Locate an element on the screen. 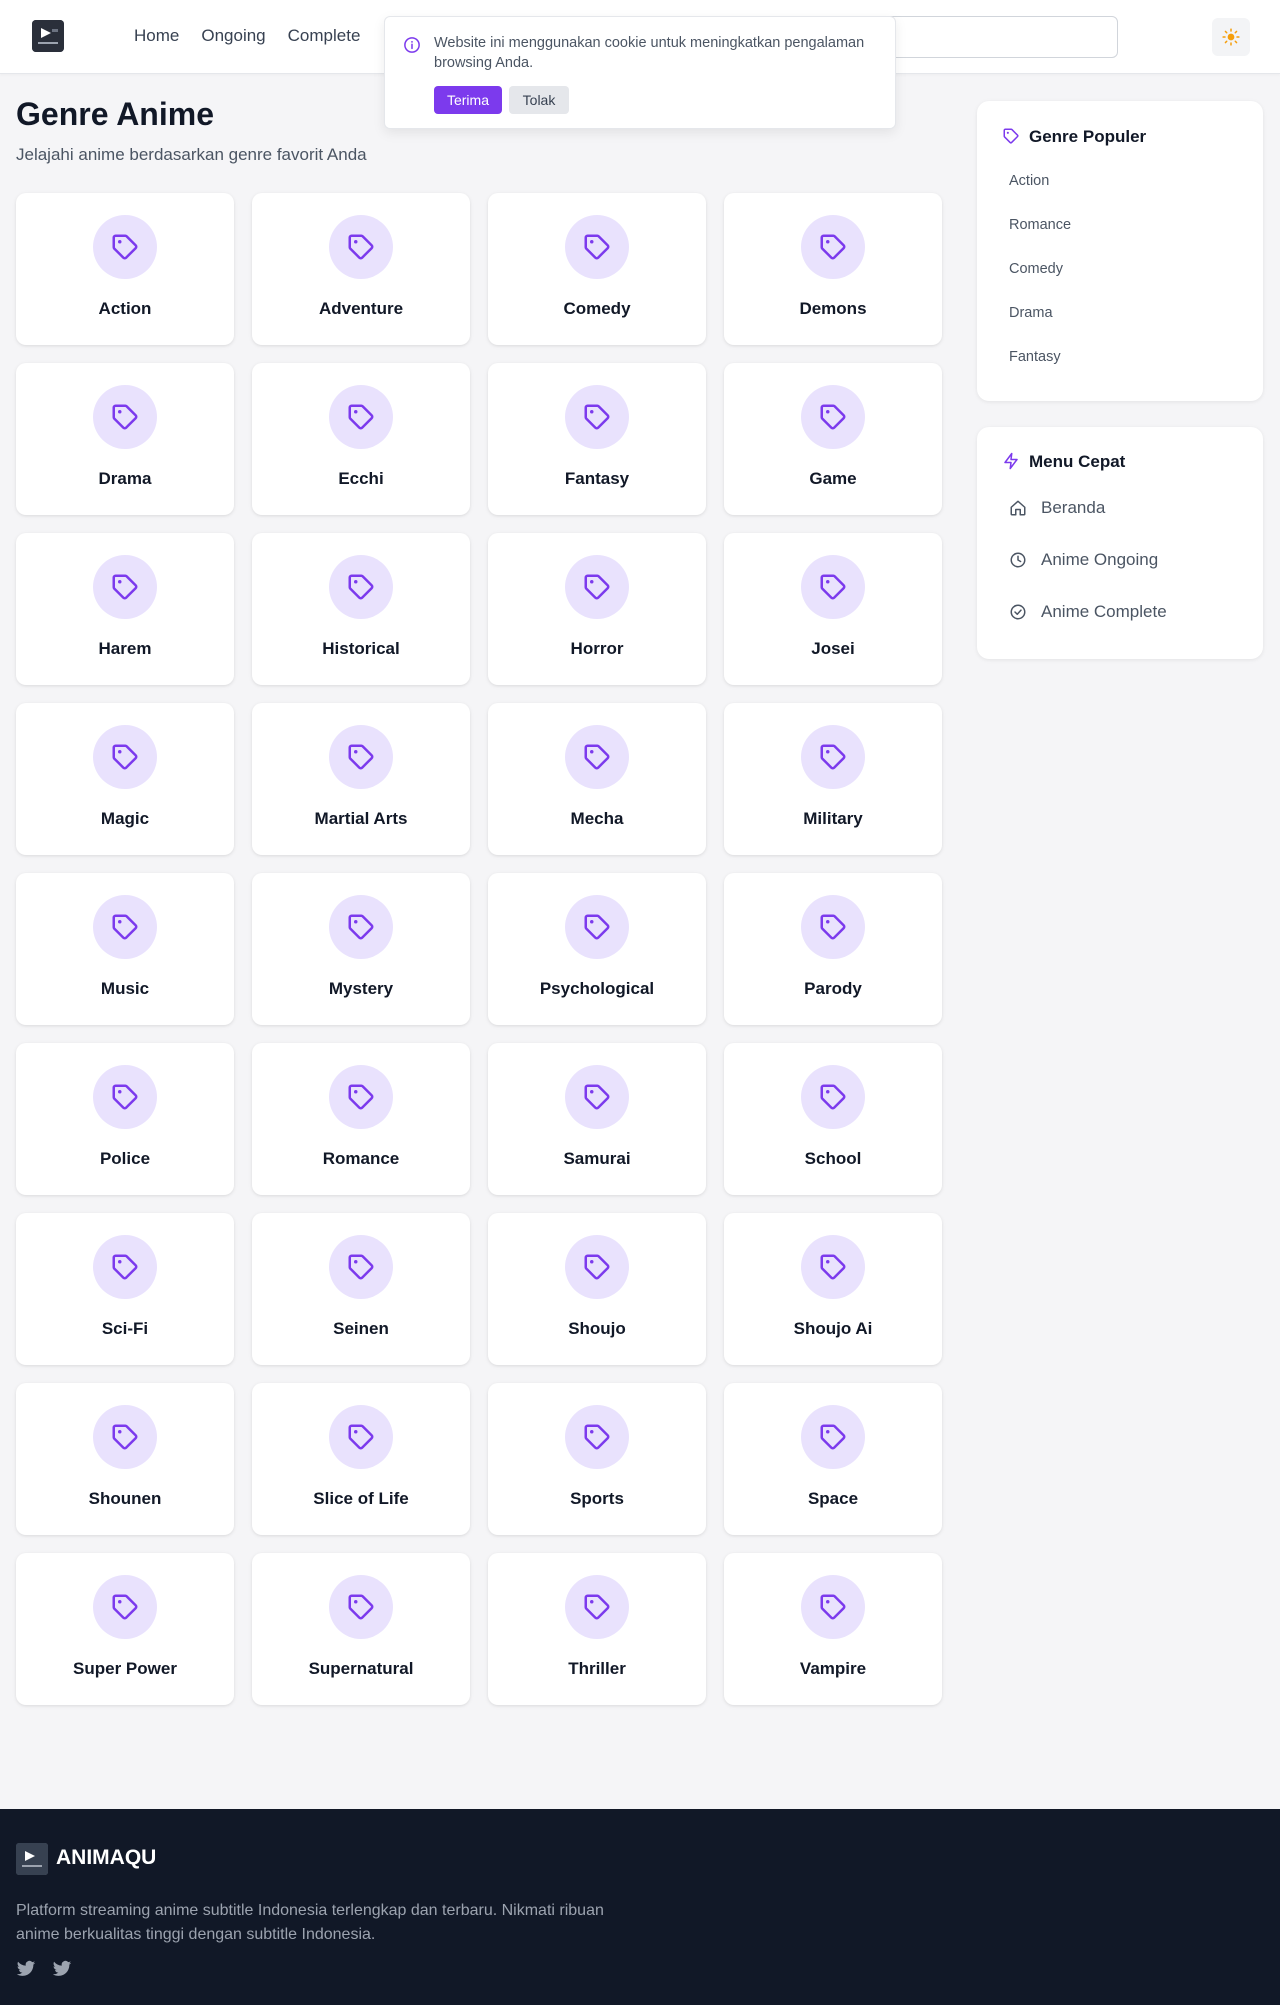 The width and height of the screenshot is (1280, 2005). genre-card: Sports is located at coordinates (597, 1459).